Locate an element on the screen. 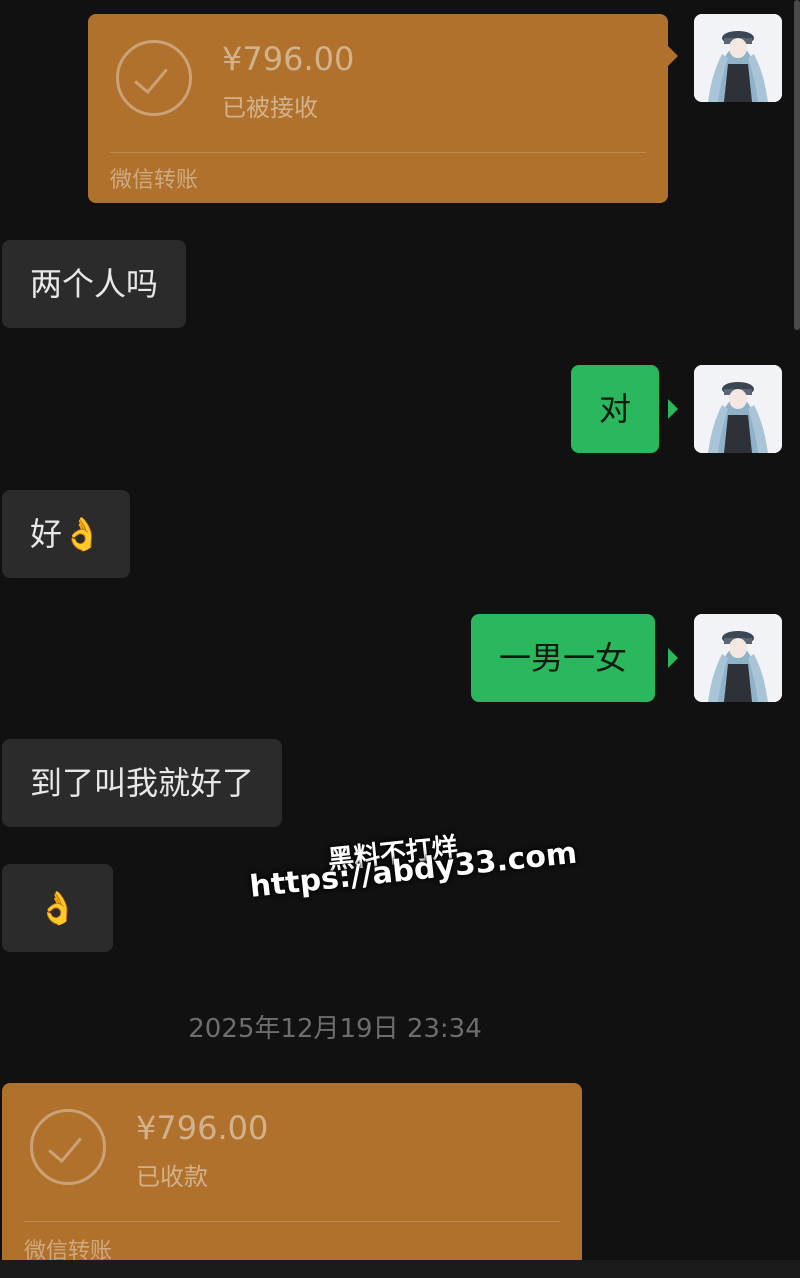 This screenshot has height=1278, width=800. message-incoming: 好👌 is located at coordinates (66, 534).